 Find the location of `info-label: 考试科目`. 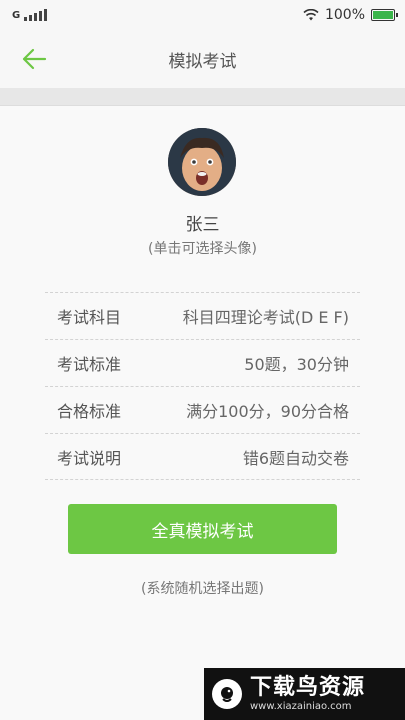

info-label: 考试科目 is located at coordinates (89, 317).